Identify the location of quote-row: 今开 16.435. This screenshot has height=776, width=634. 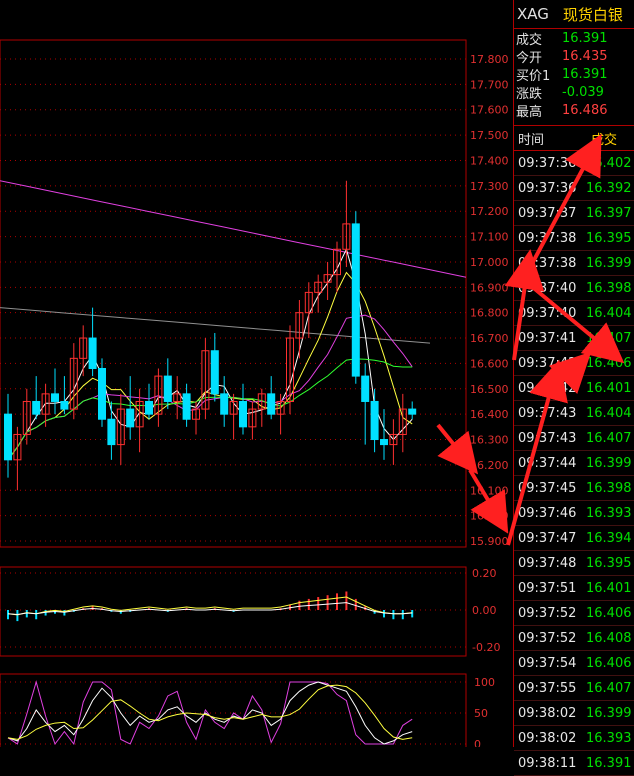
(574, 56).